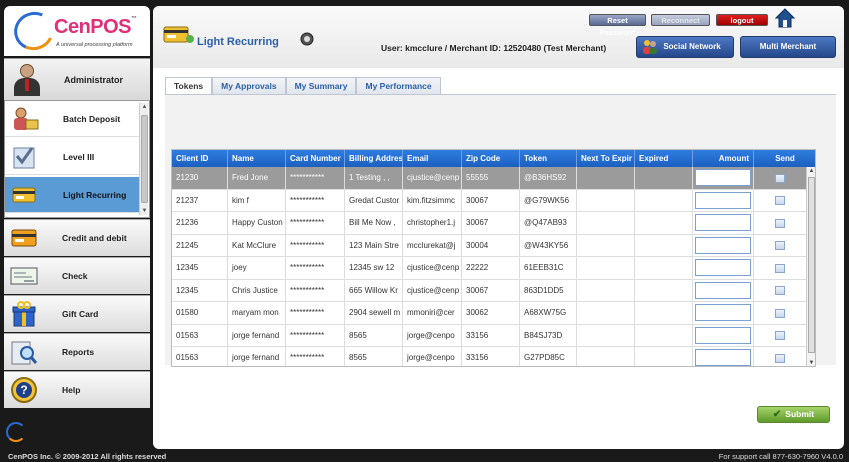  Describe the element at coordinates (249, 86) in the screenshot. I see `tab-my-approvals: My Approvals` at that location.